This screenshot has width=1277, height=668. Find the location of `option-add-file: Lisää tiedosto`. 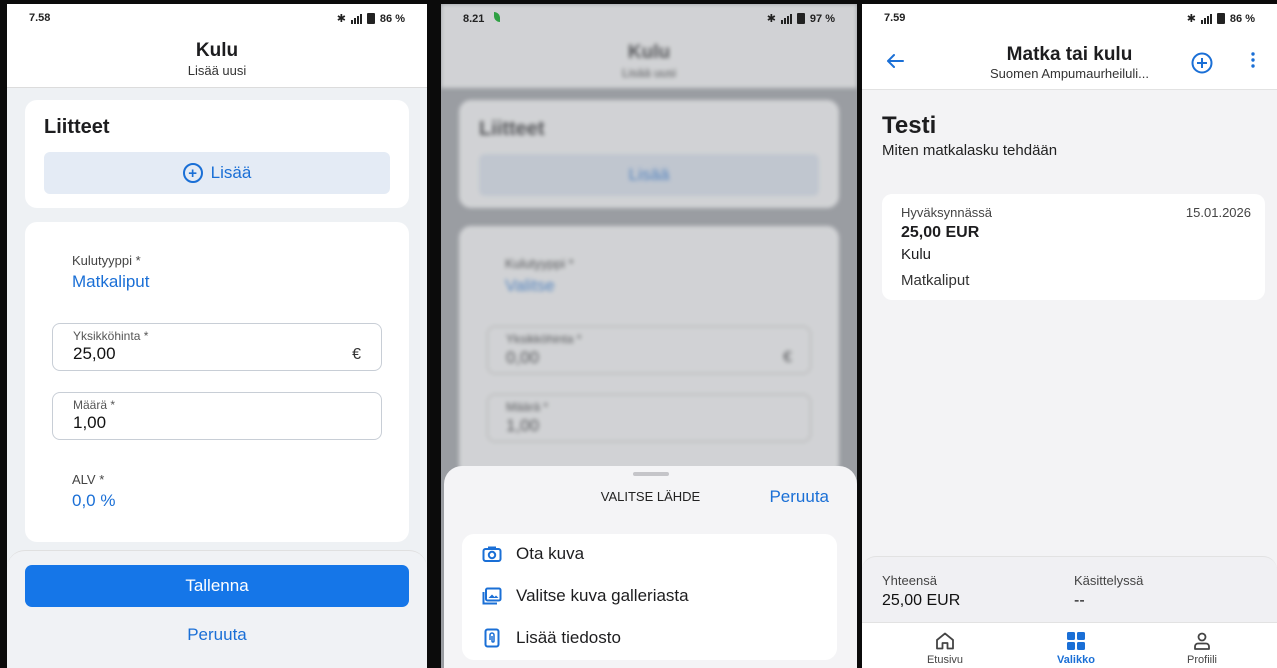

option-add-file: Lisää tiedosto is located at coordinates (551, 638).